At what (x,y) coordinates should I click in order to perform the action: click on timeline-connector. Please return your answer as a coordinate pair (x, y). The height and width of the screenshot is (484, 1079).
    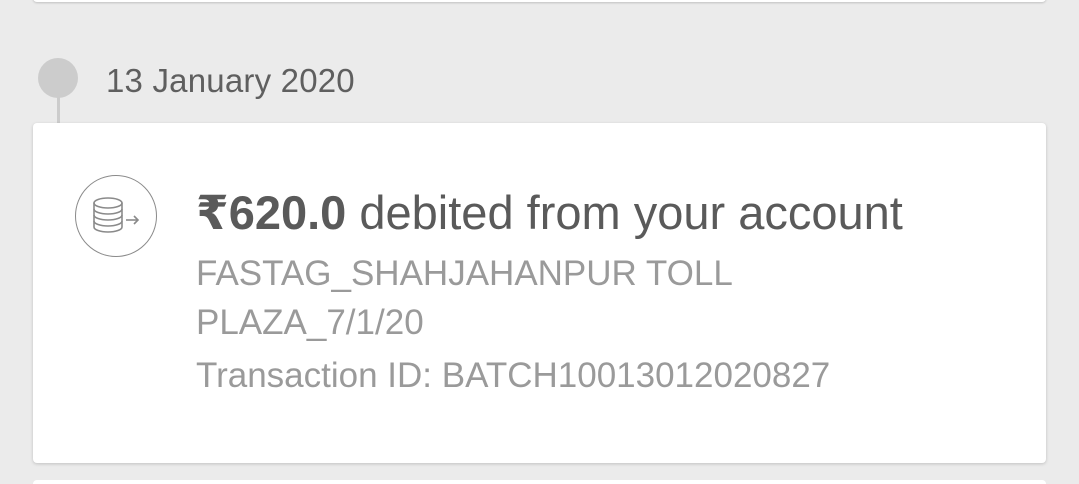
    Looking at the image, I should click on (58, 111).